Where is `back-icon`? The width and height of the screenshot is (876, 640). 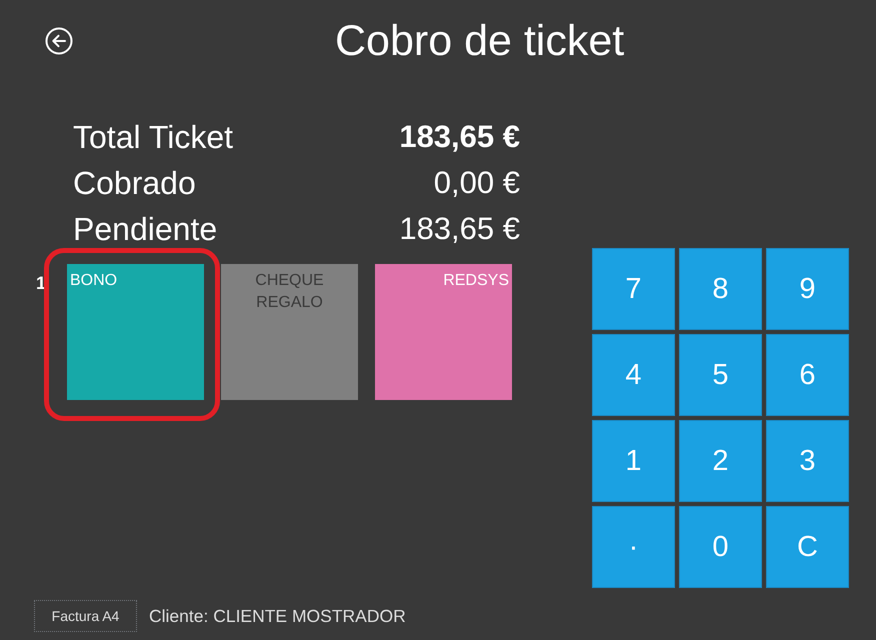 back-icon is located at coordinates (59, 41).